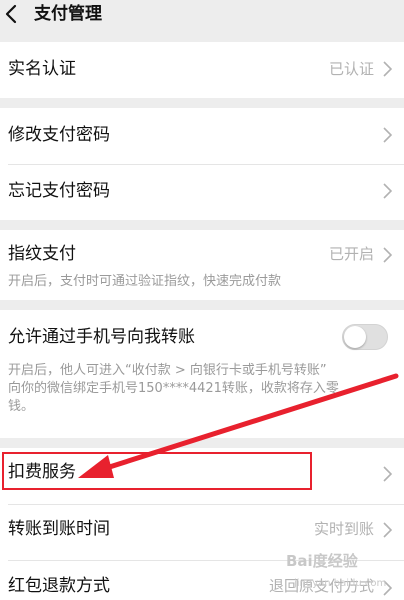  What do you see at coordinates (202, 17) in the screenshot?
I see `header: 支付管理` at bounding box center [202, 17].